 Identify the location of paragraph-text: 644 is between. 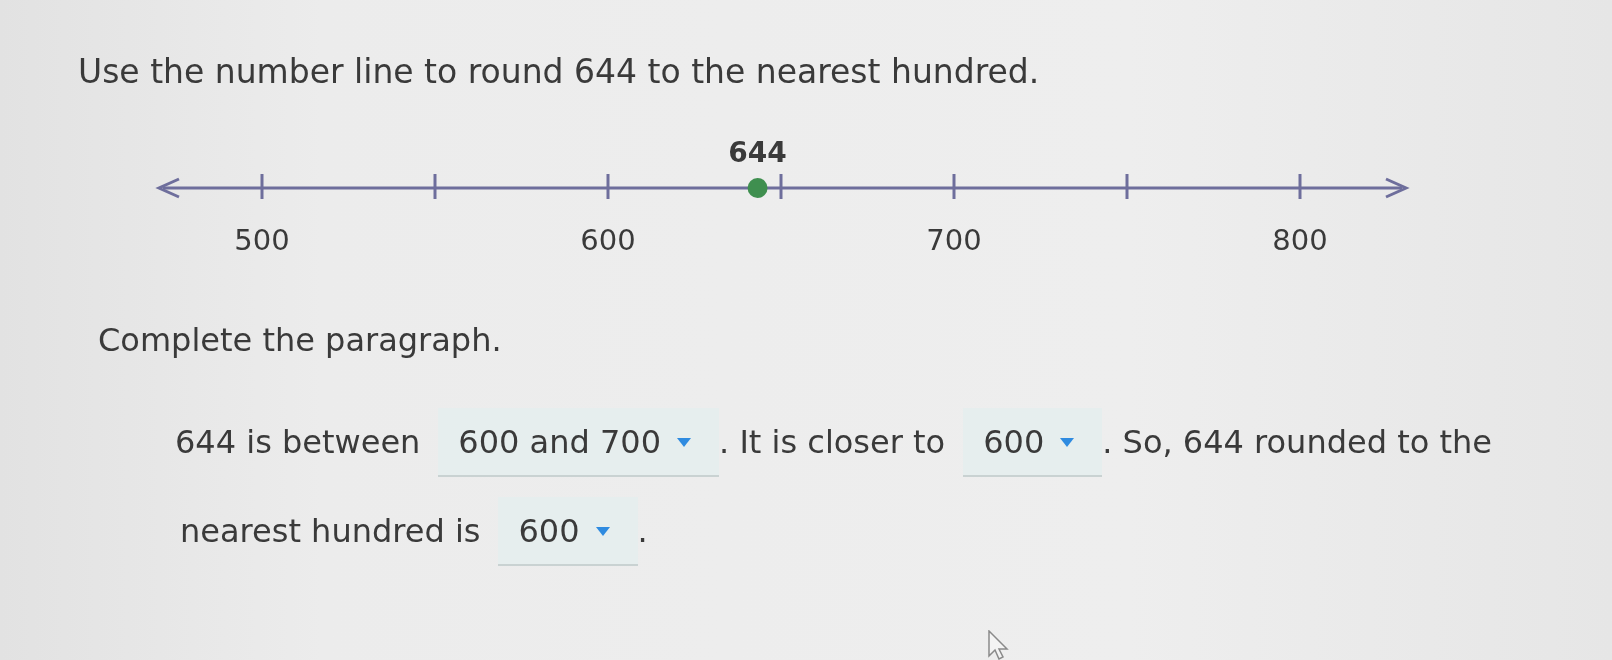
(298, 442).